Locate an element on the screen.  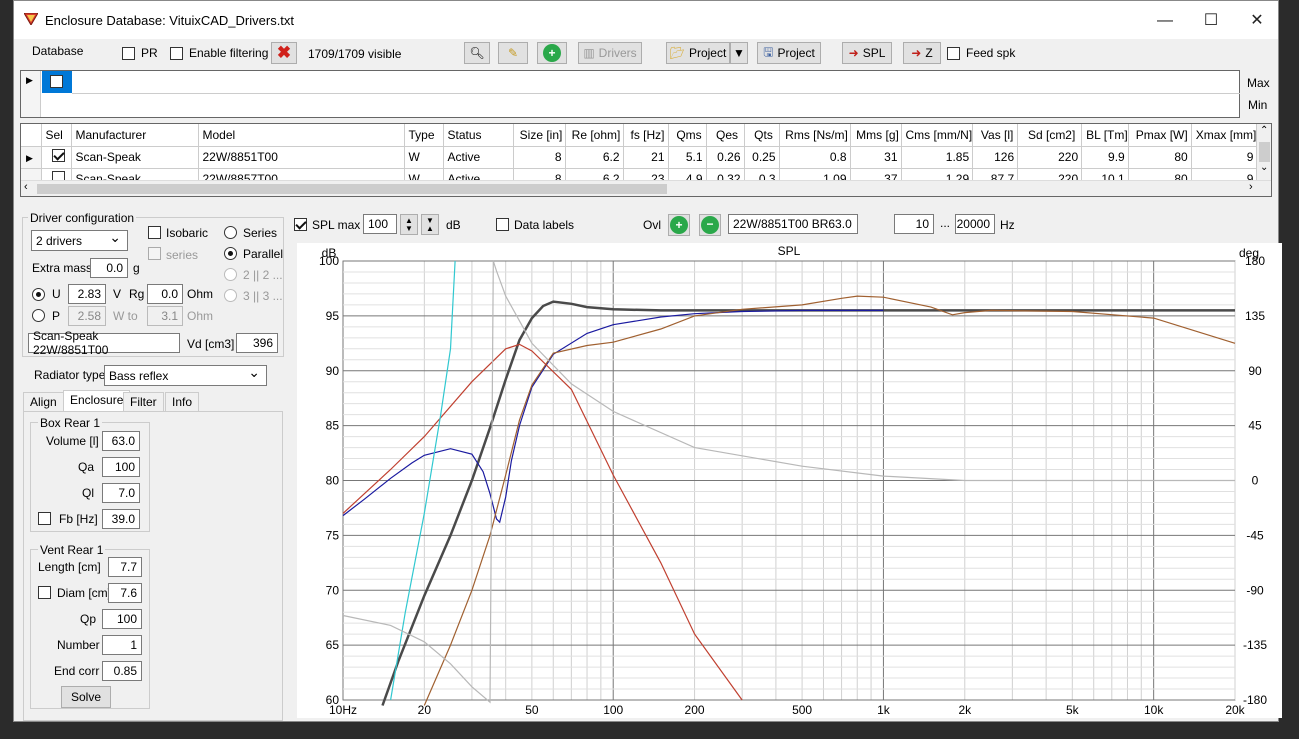
column-header: Manufacturer is located at coordinates (135, 135).